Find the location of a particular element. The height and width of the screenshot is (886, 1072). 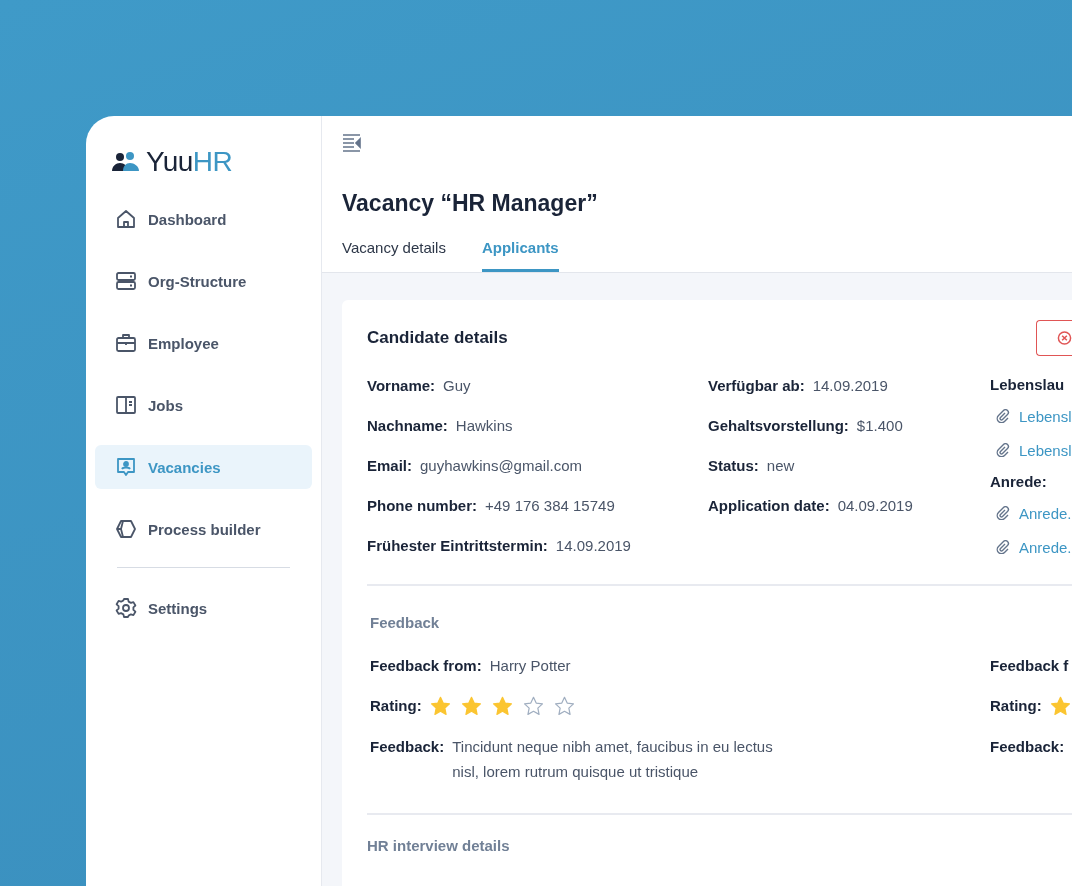

people-icon is located at coordinates (126, 162).